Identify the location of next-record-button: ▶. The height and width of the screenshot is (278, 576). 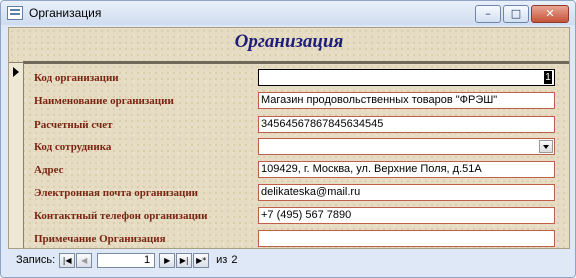
(167, 260).